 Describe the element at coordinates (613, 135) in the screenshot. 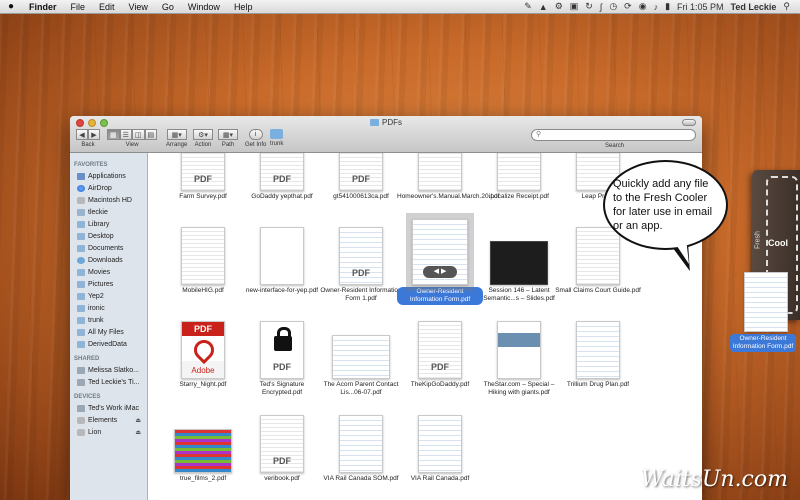

I see `search-input: ⚲` at that location.